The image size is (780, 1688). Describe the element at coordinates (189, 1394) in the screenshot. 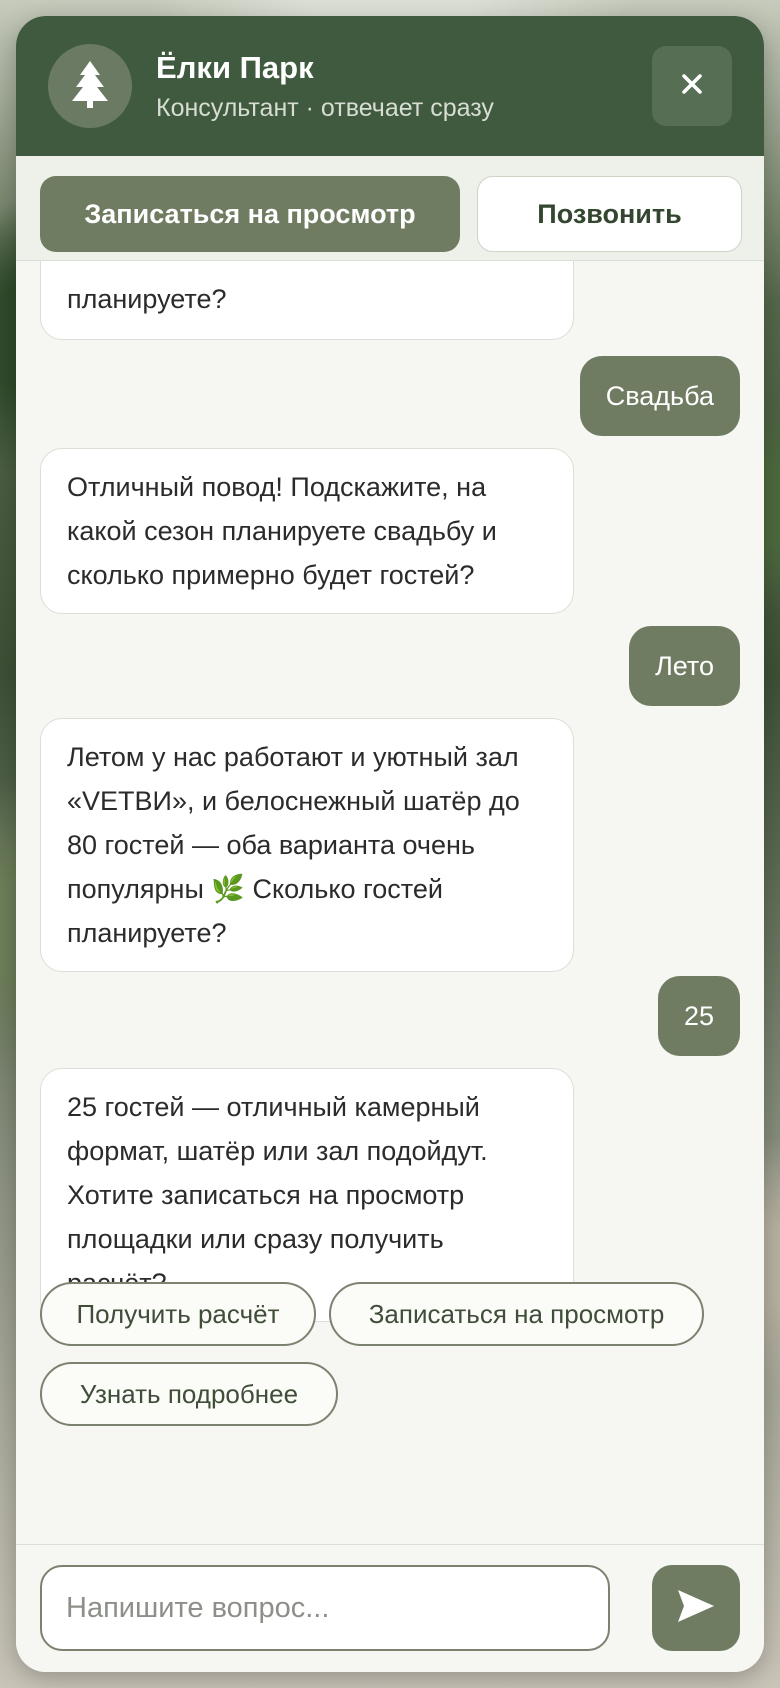

I see `quick-reply-learn-more: Узнать подробнее` at that location.